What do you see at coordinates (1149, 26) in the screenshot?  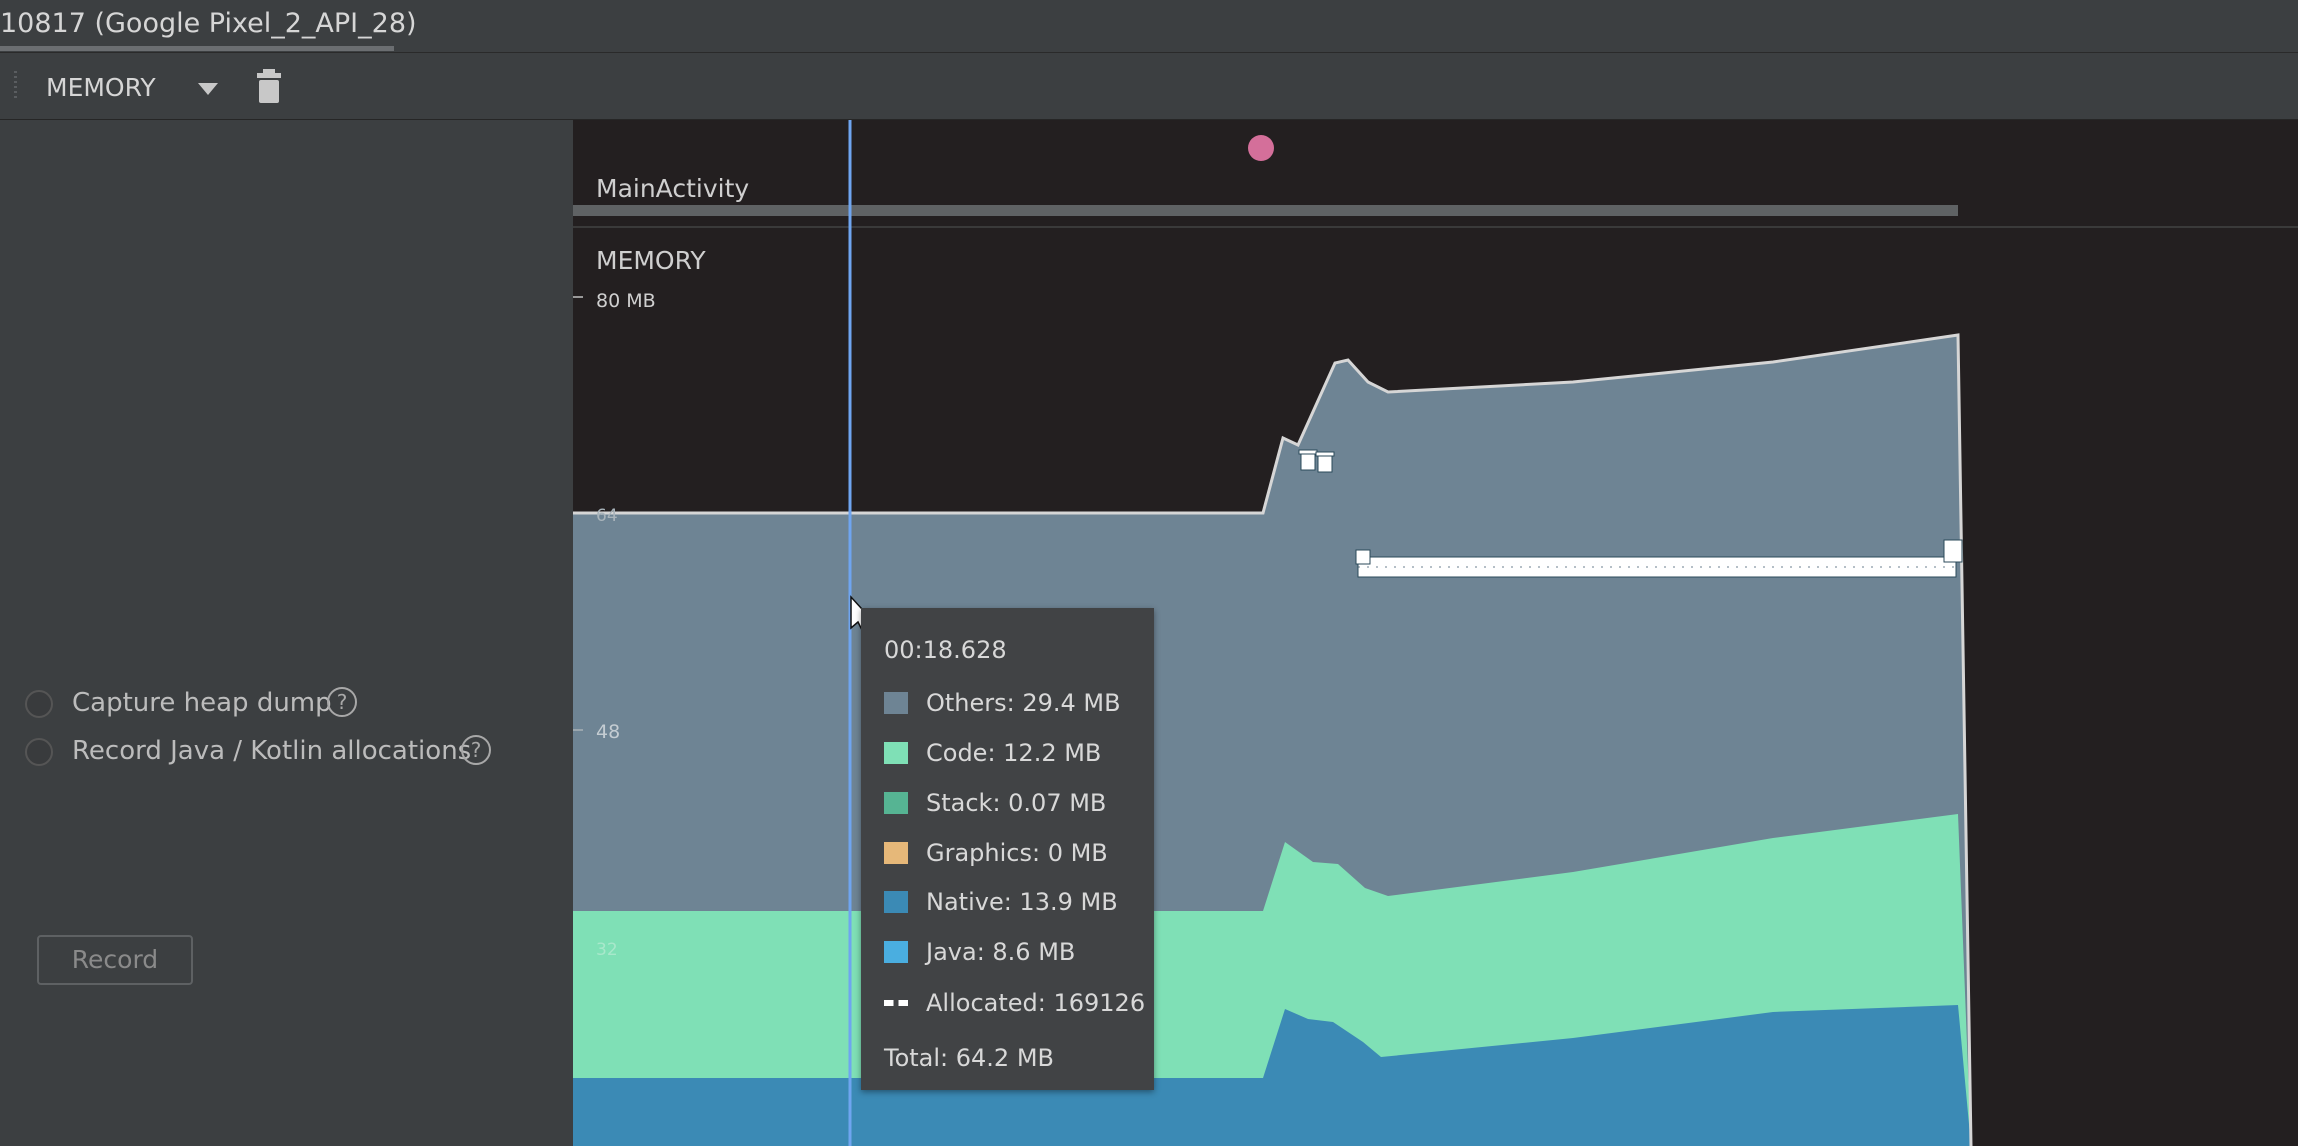 I see `title-bar: 10817 (Google Pixel_2_API_28)` at bounding box center [1149, 26].